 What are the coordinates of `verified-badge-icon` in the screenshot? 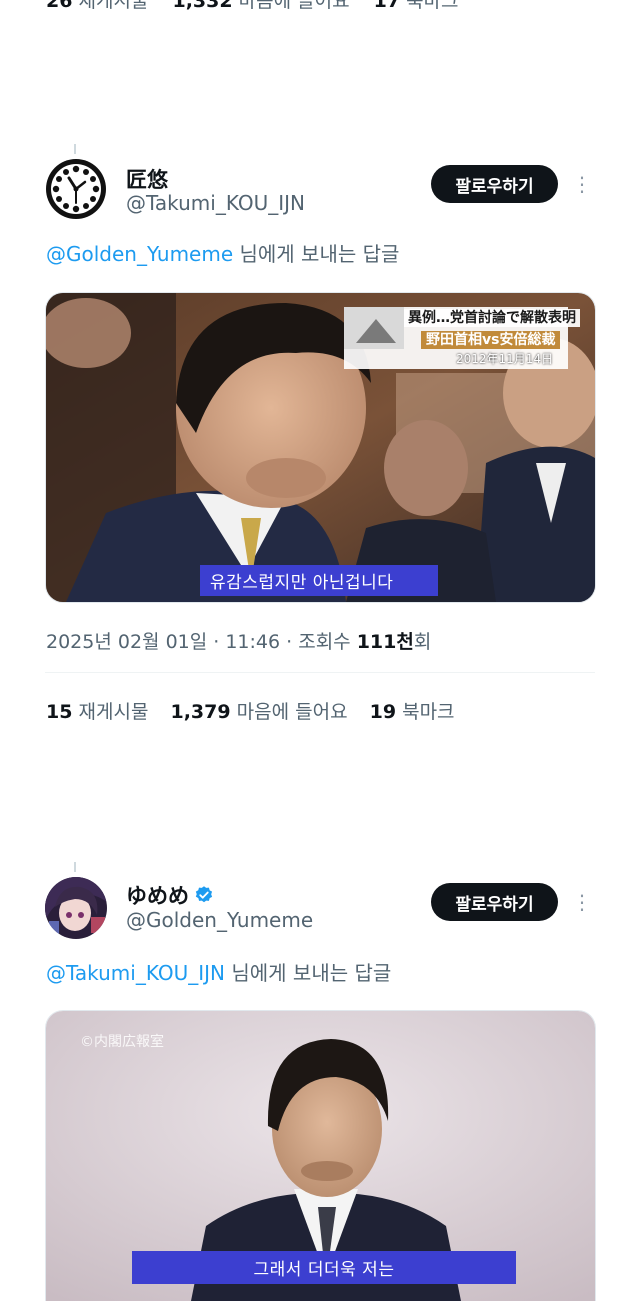 It's located at (204, 895).